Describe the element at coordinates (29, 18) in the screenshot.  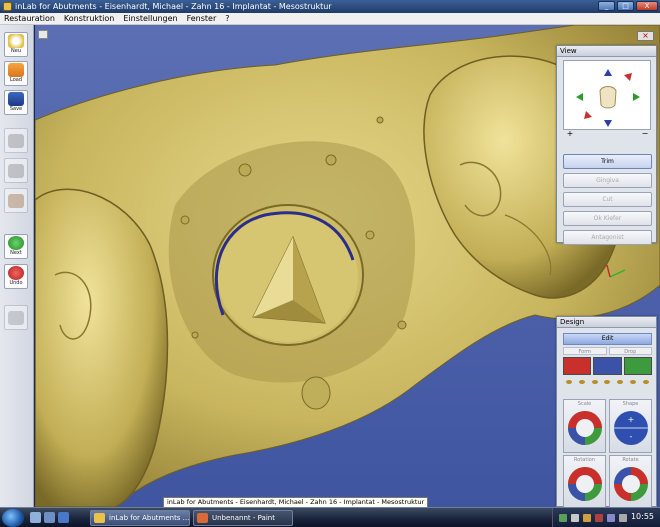
I see `menu-restauration: Restauration` at that location.